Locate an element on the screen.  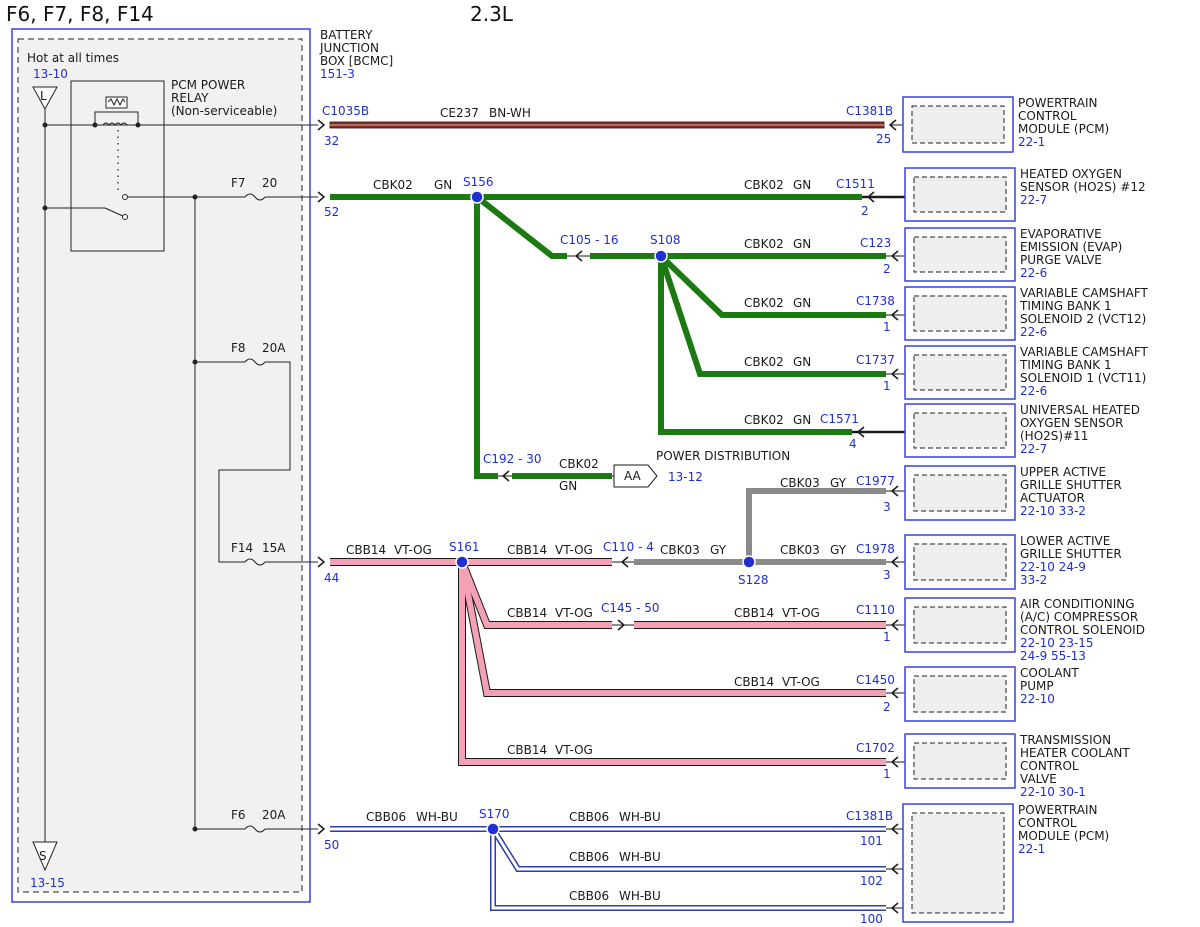
pin-c1571: 4 is located at coordinates (853, 444).